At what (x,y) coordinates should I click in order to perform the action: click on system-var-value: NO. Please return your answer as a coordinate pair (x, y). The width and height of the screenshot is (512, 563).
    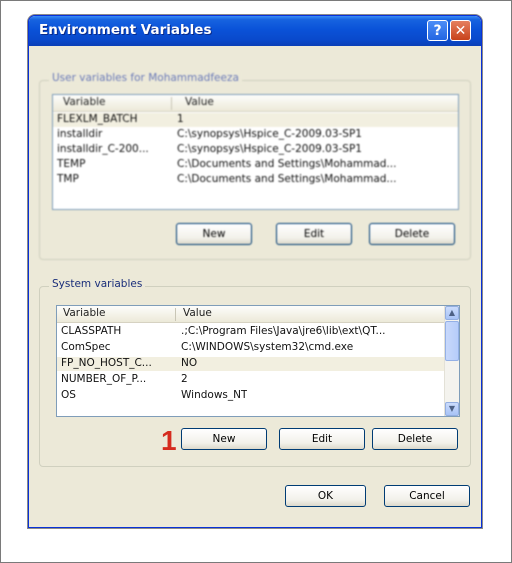
    Looking at the image, I should click on (189, 363).